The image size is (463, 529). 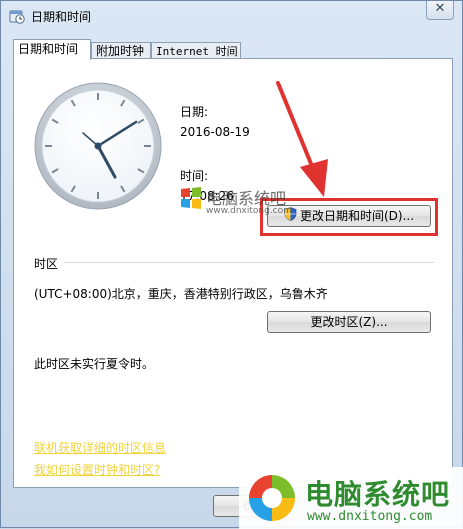 I want to click on title-bar: 日期和时间 ✕, so click(x=231, y=16).